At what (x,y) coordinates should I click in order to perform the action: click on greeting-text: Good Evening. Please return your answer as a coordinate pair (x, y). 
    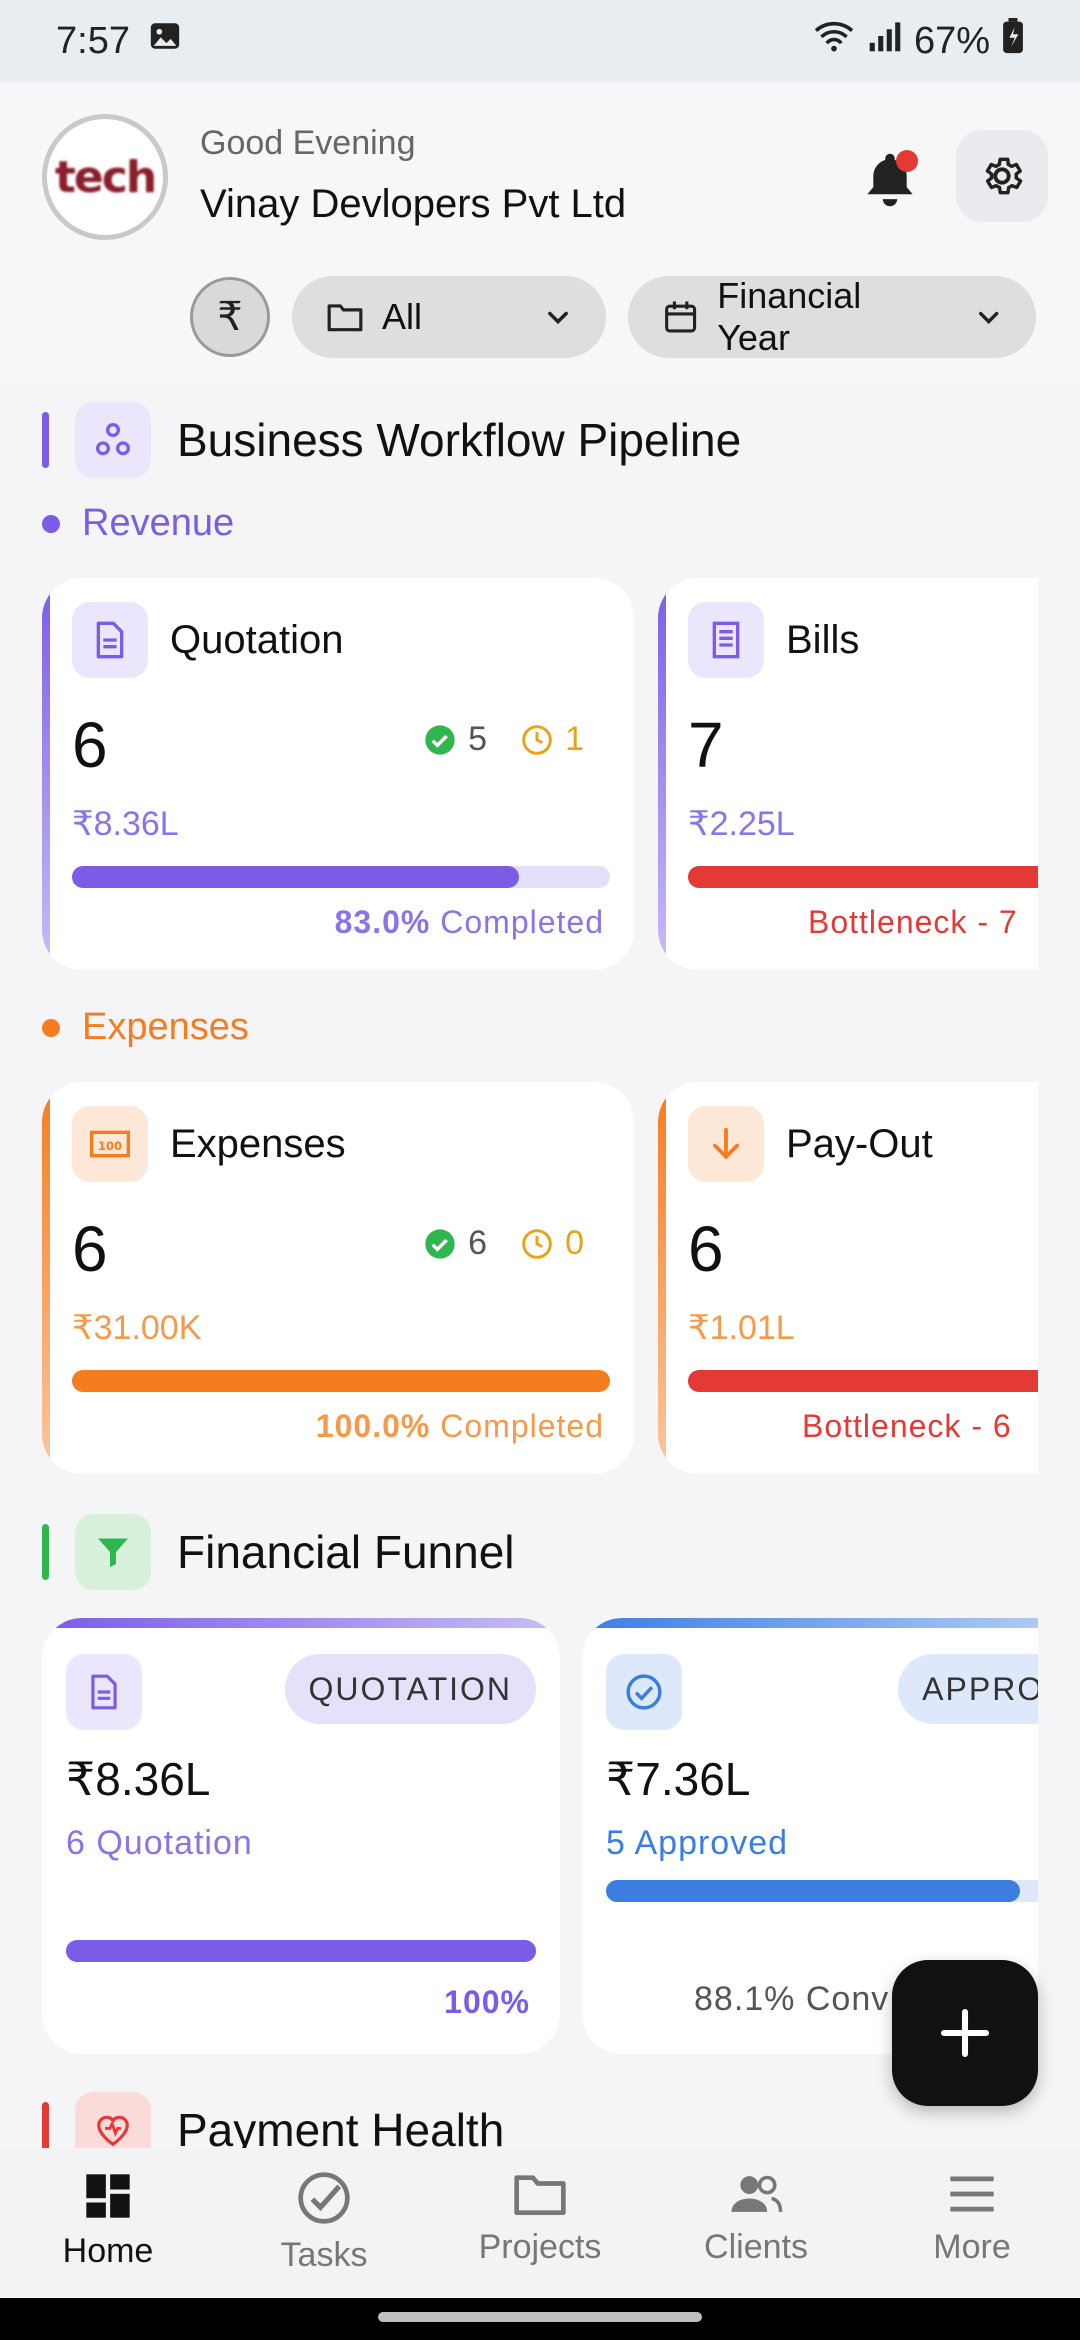
    Looking at the image, I should click on (308, 143).